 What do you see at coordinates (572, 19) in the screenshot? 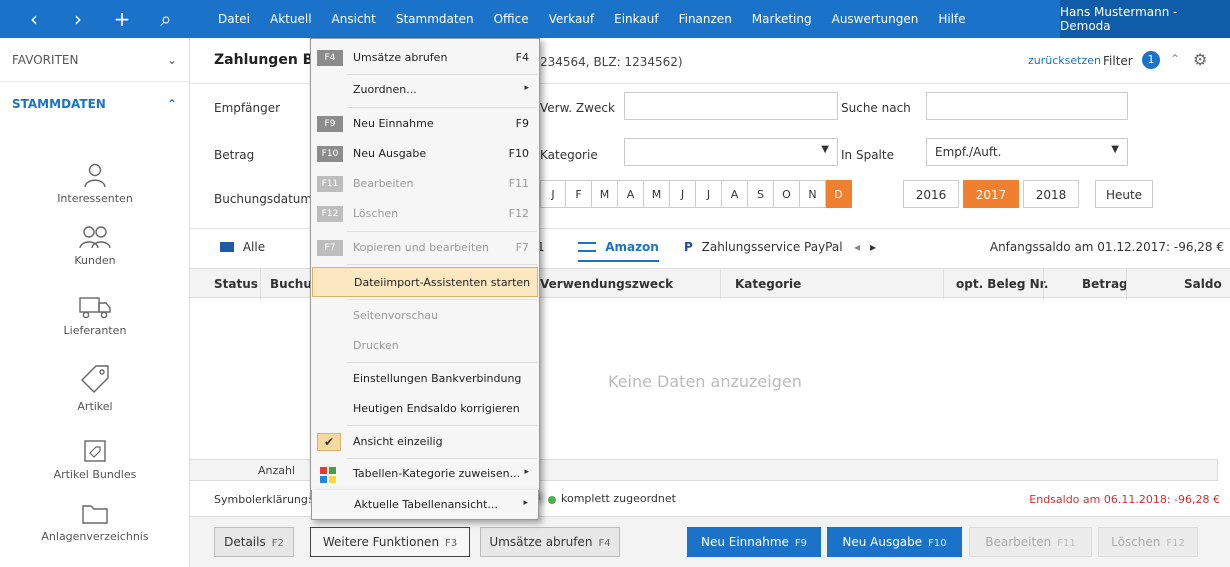
I see `menu-verkauf: Verkauf` at bounding box center [572, 19].